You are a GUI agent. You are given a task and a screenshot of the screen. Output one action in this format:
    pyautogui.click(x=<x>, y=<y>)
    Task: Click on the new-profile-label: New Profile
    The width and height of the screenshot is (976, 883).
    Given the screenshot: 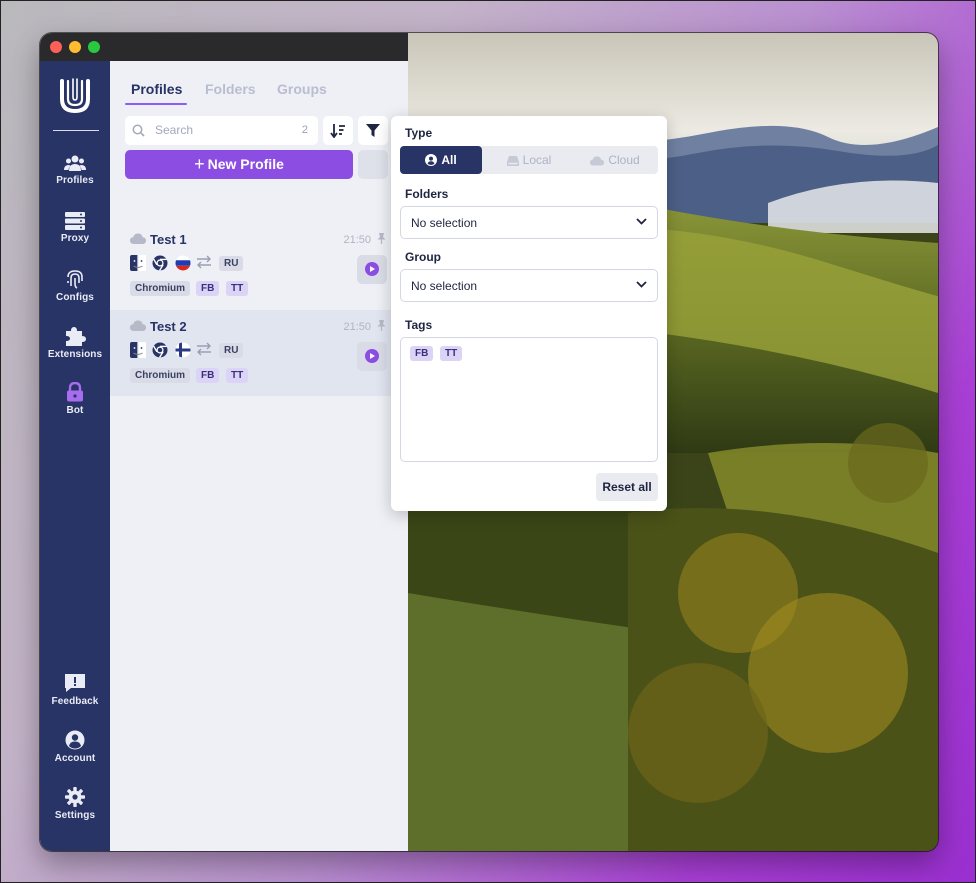 What is the action you would take?
    pyautogui.click(x=245, y=164)
    